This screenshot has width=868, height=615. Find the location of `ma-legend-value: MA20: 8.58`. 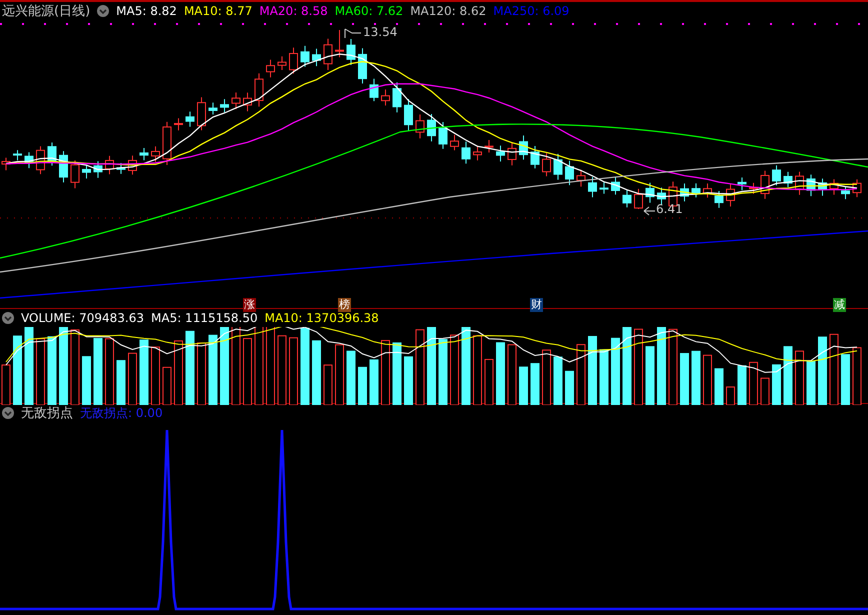

ma-legend-value: MA20: 8.58 is located at coordinates (293, 11).